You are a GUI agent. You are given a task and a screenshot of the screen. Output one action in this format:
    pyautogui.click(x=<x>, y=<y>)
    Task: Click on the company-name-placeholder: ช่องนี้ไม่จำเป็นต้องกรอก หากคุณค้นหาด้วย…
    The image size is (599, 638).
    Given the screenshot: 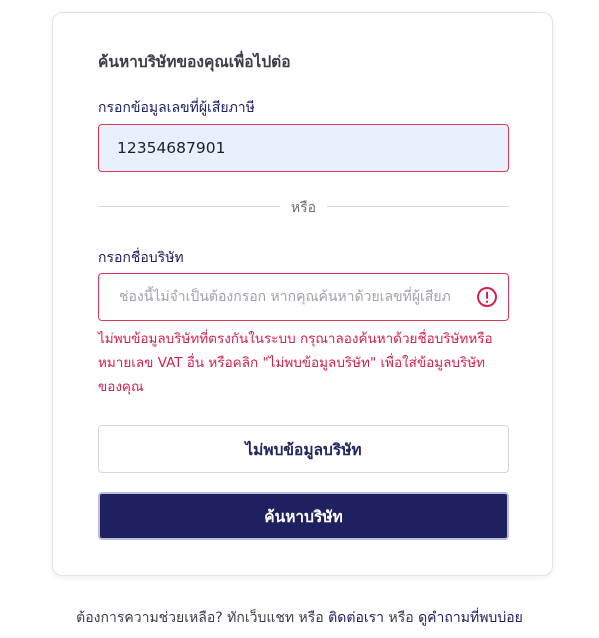 What is the action you would take?
    pyautogui.click(x=285, y=297)
    